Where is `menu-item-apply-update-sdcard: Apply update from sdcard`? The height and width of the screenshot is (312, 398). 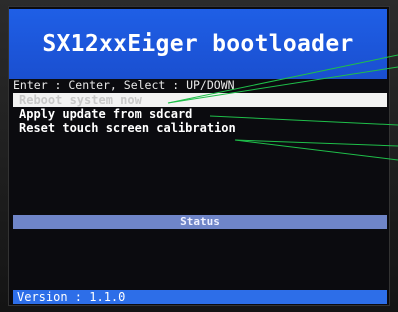
menu-item-apply-update-sdcard: Apply update from sdcard is located at coordinates (200, 114).